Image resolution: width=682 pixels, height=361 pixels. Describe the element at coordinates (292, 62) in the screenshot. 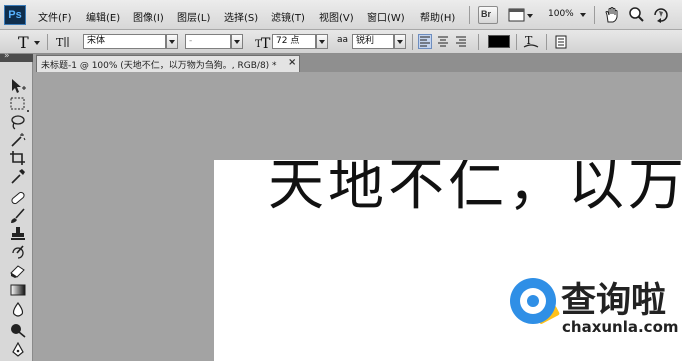

I see `close-icon: ×` at that location.